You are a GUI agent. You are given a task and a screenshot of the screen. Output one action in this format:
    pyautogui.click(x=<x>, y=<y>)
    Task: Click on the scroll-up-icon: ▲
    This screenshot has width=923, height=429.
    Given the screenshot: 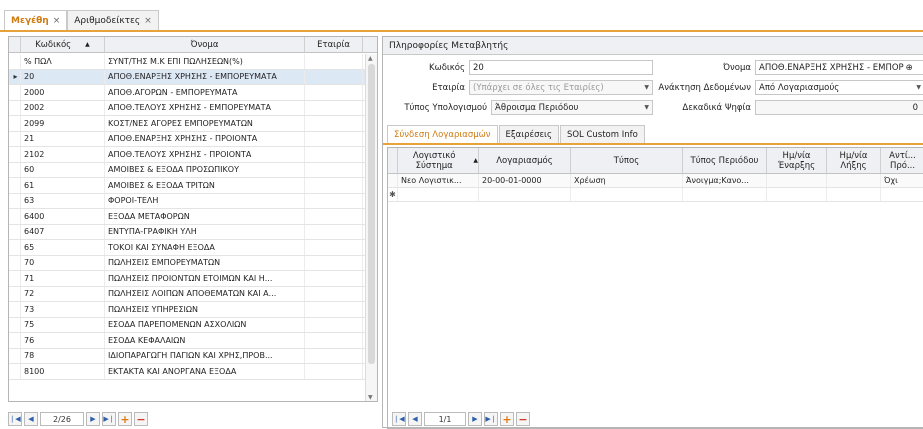 What is the action you would take?
    pyautogui.click(x=370, y=58)
    